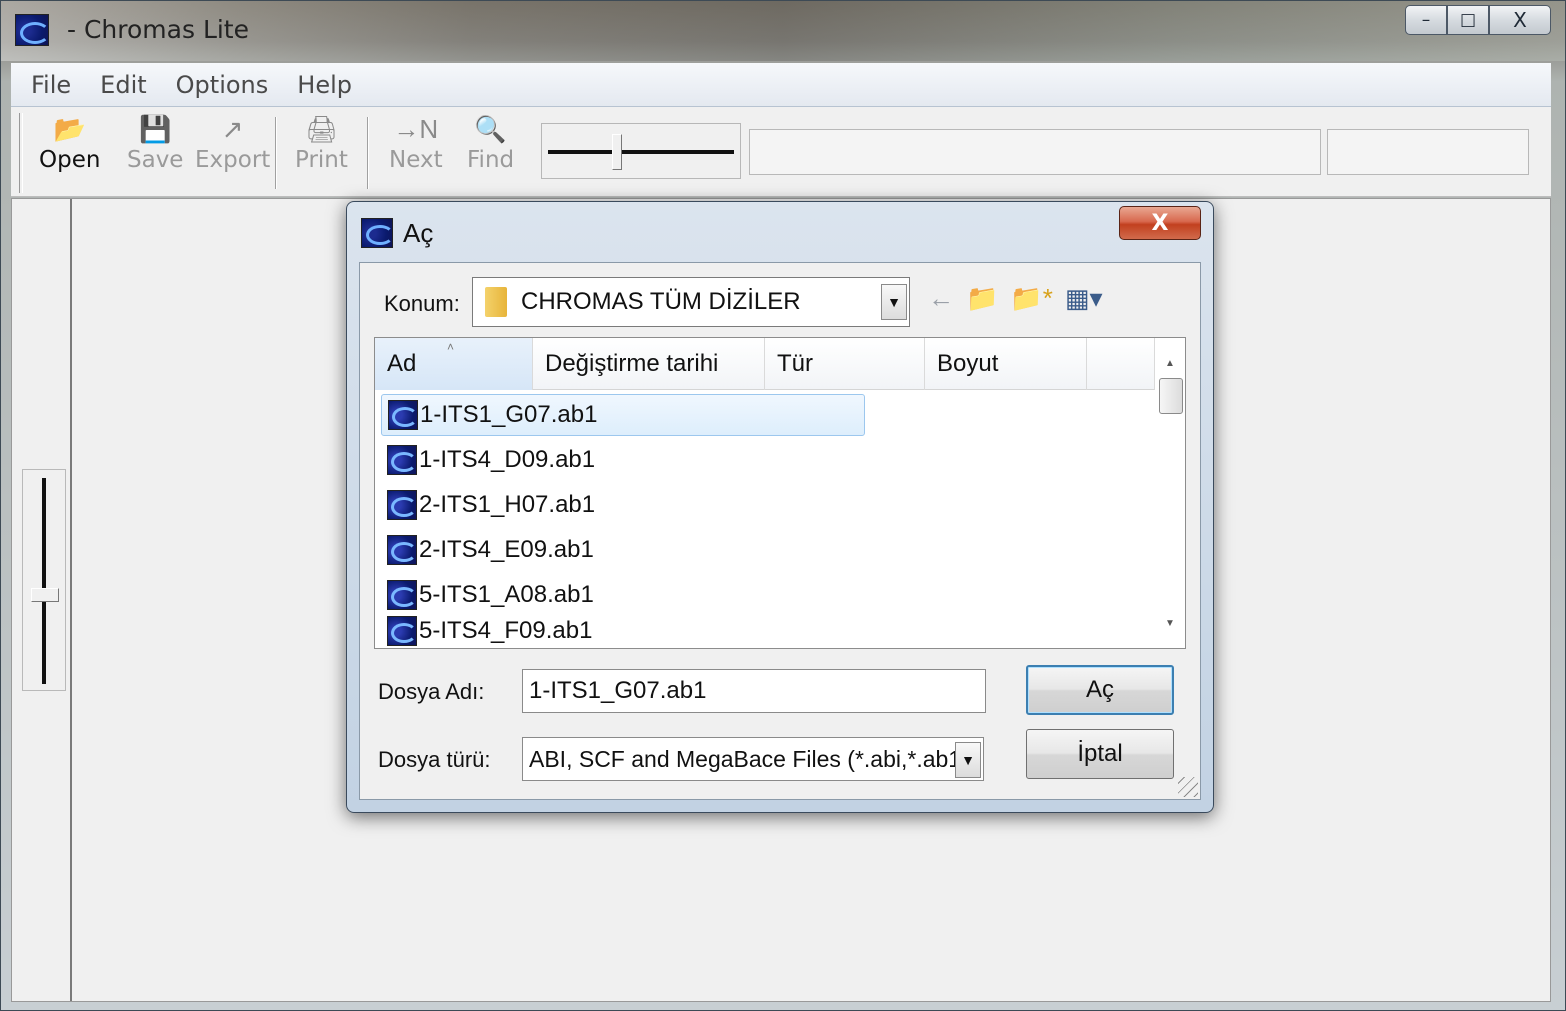  I want to click on menu-file: File, so click(51, 85).